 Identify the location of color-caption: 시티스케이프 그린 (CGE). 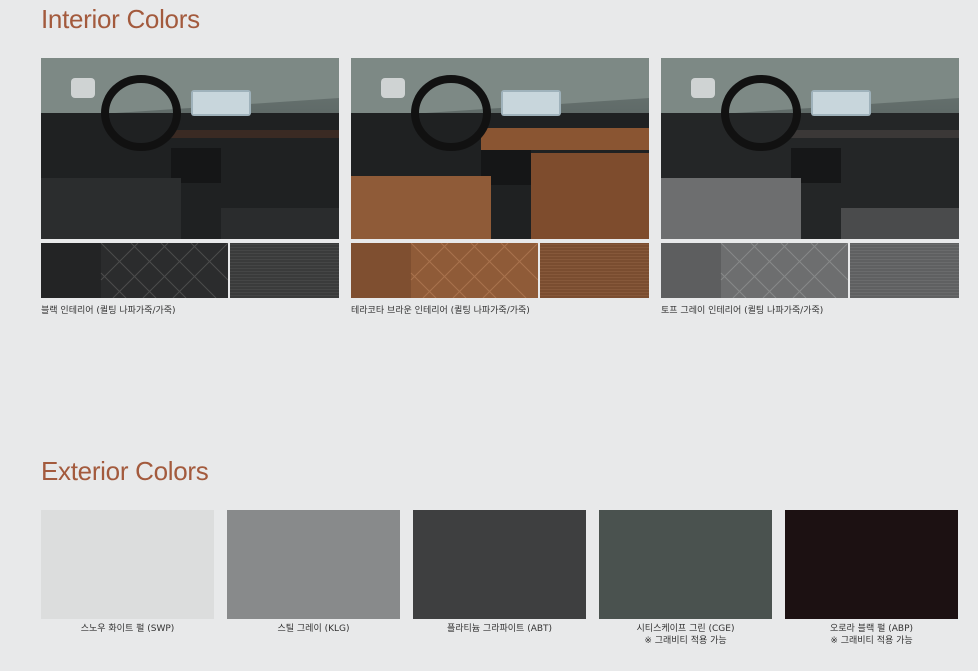
(685, 629).